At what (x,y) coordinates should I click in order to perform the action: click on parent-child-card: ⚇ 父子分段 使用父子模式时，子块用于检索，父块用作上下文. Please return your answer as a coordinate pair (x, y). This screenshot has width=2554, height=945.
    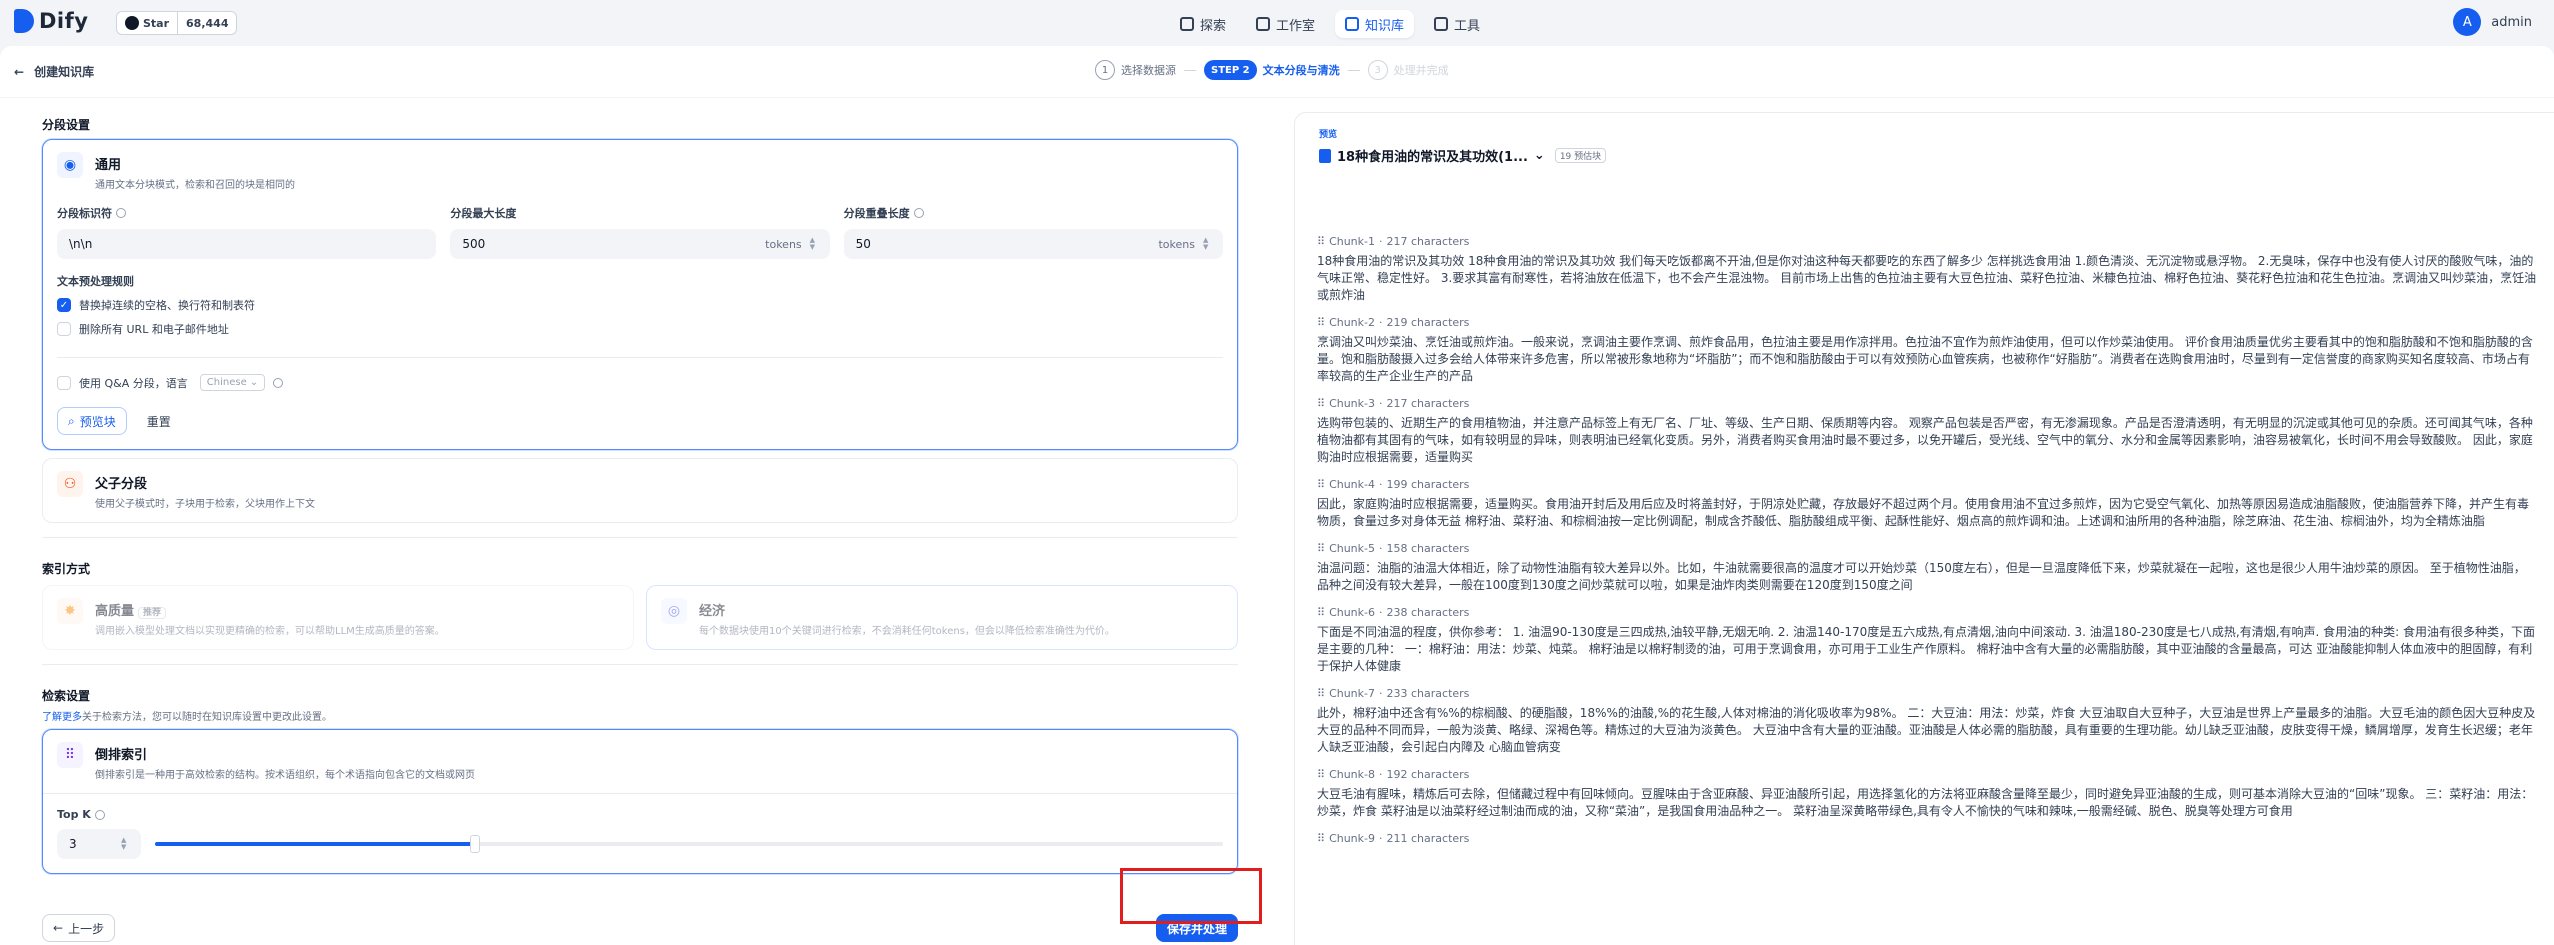
    Looking at the image, I should click on (640, 490).